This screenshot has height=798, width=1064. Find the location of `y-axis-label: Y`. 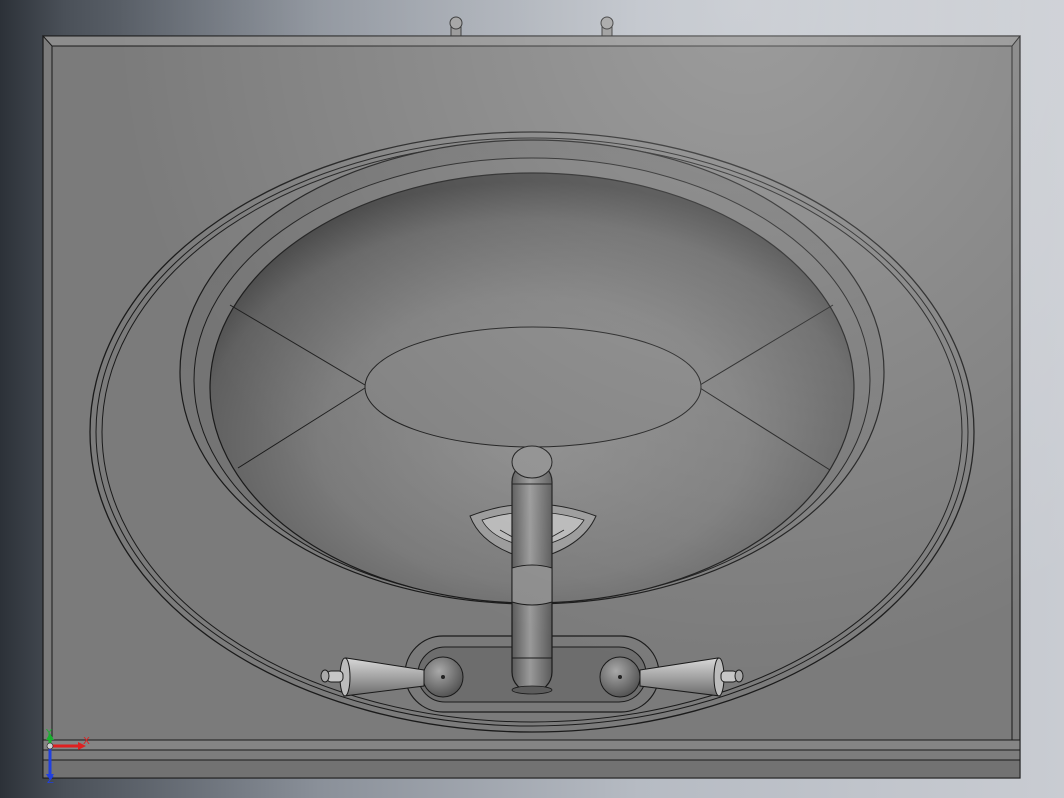

y-axis-label: Y is located at coordinates (49, 733).